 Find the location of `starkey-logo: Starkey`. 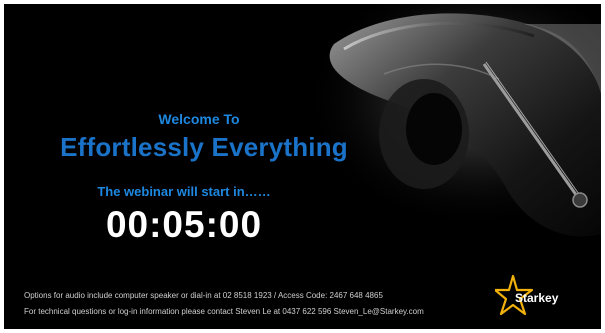

starkey-logo: Starkey is located at coordinates (526, 296).